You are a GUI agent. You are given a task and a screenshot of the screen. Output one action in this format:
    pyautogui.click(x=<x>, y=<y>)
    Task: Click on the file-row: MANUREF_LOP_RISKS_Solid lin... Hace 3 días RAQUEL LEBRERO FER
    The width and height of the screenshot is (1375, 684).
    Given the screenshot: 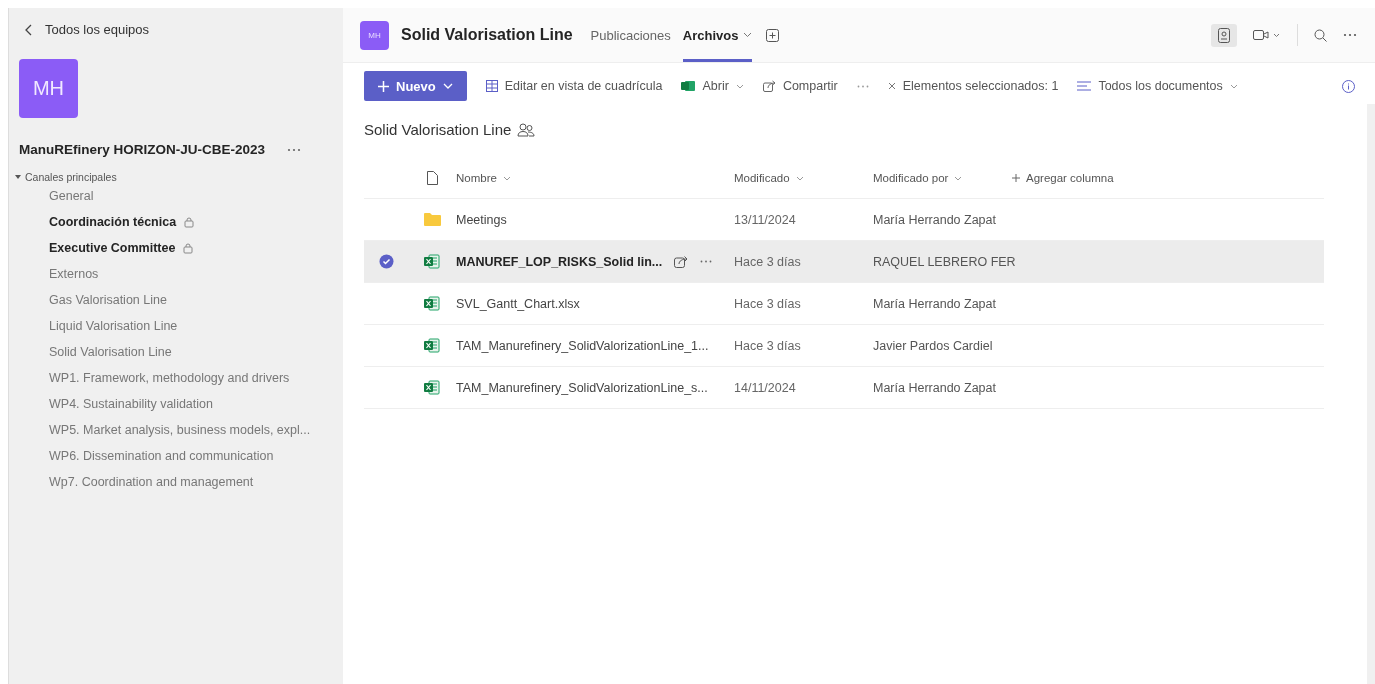 What is the action you would take?
    pyautogui.click(x=844, y=262)
    